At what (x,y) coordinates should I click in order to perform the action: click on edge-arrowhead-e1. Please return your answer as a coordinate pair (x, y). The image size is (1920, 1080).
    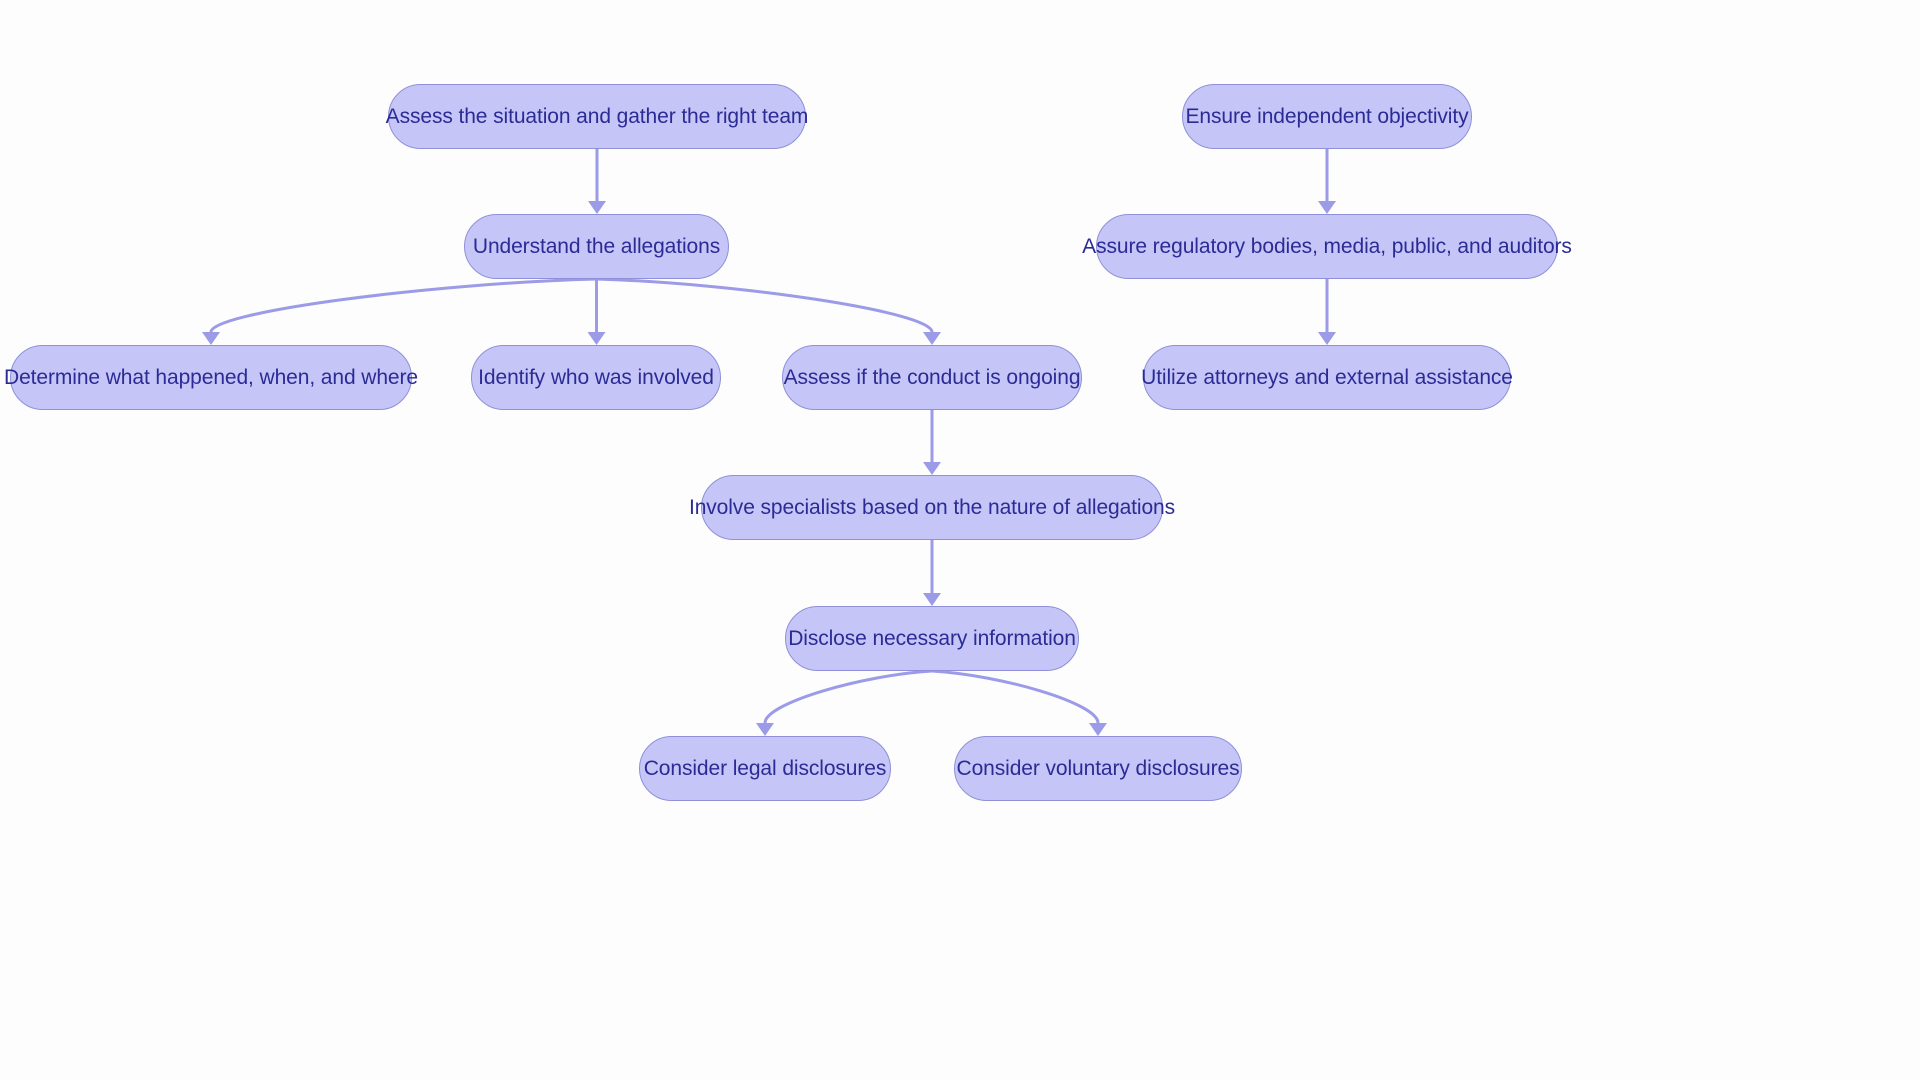
    Looking at the image, I should click on (597, 207).